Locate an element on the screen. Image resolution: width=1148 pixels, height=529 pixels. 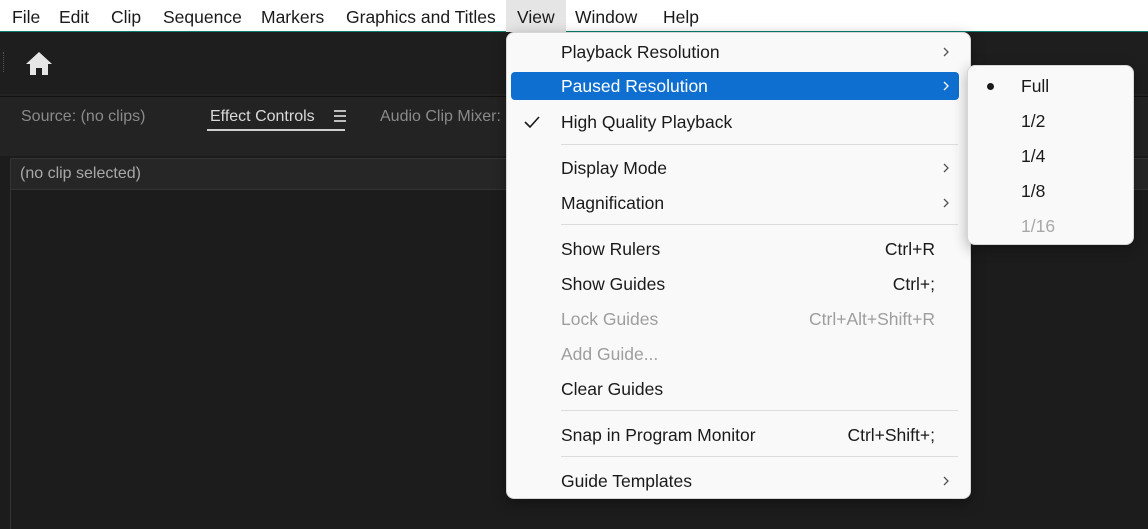
menu-item-shortcut: Ctrl+Shift+; is located at coordinates (891, 435).